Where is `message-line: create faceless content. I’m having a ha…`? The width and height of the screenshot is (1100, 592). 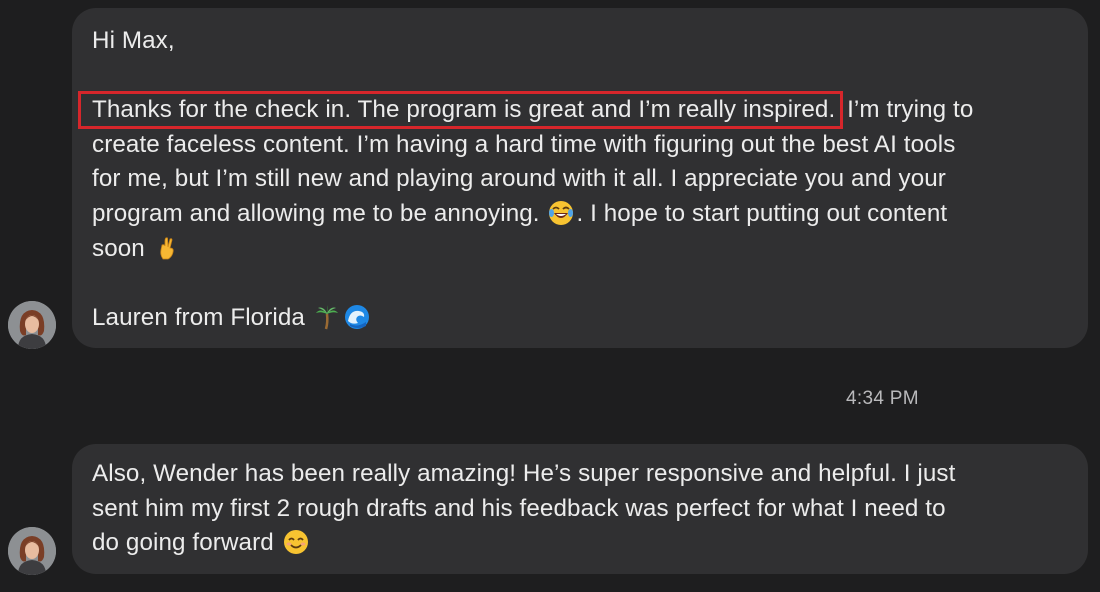 message-line: create faceless content. I’m having a ha… is located at coordinates (524, 144).